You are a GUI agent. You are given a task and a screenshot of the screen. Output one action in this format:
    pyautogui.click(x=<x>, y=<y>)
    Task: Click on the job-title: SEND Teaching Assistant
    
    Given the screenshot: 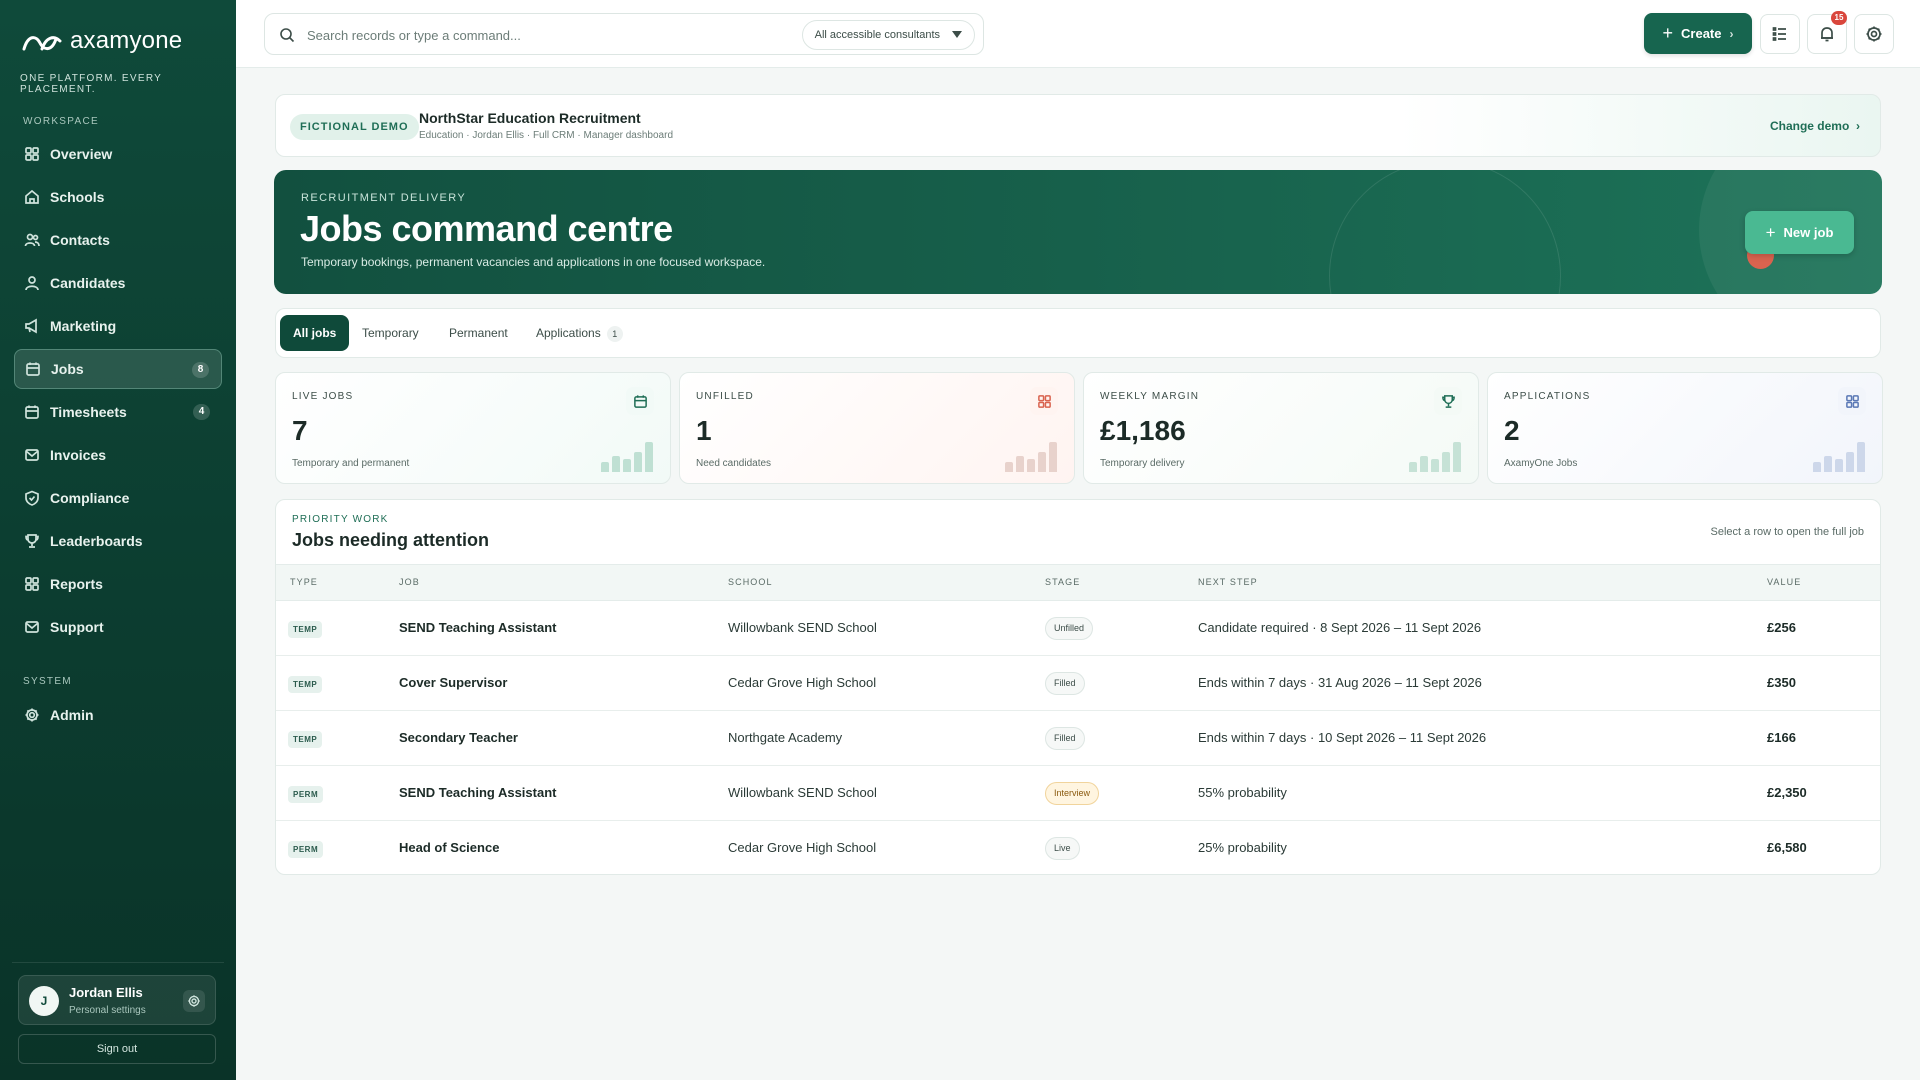 What is the action you would take?
    pyautogui.click(x=478, y=792)
    